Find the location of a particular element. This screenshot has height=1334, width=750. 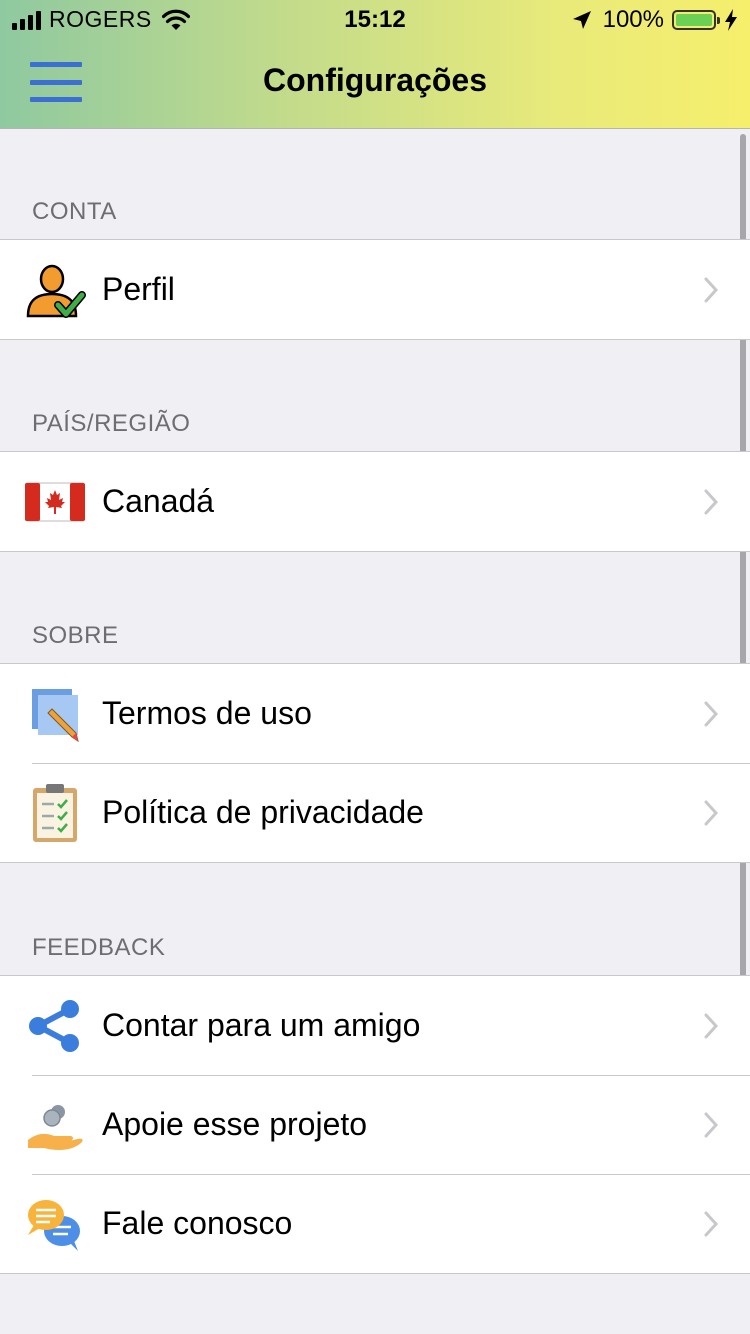

charging-bolt-icon is located at coordinates (731, 20).